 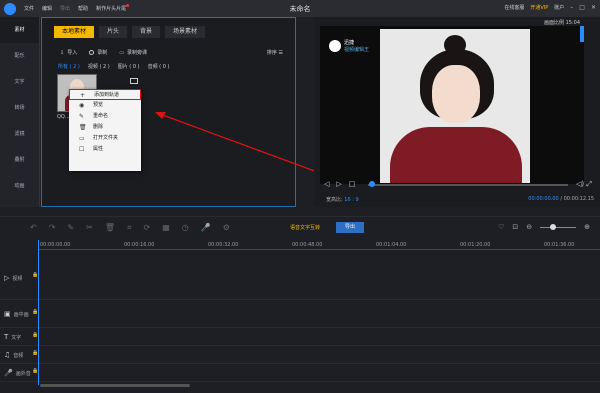 What do you see at coordinates (82, 138) in the screenshot?
I see `folder-icon: ▭` at bounding box center [82, 138].